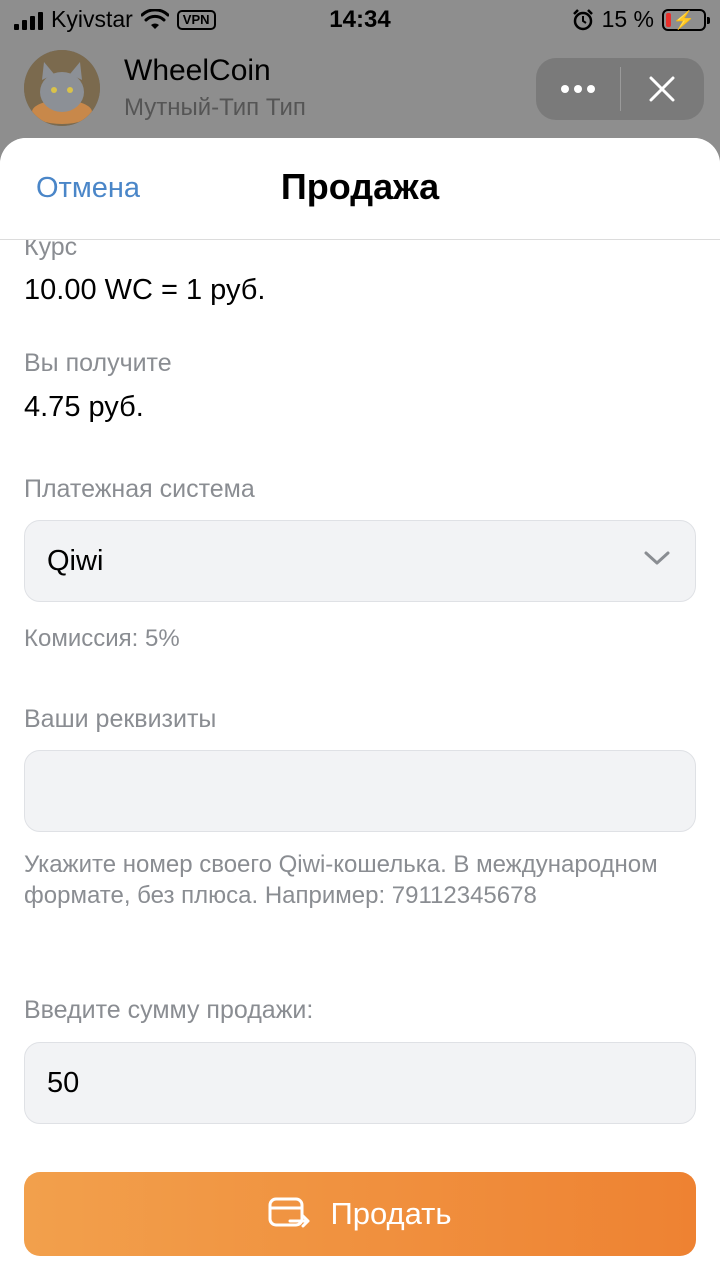  What do you see at coordinates (84, 407) in the screenshot?
I see `receive-value: 4.75 руб.` at bounding box center [84, 407].